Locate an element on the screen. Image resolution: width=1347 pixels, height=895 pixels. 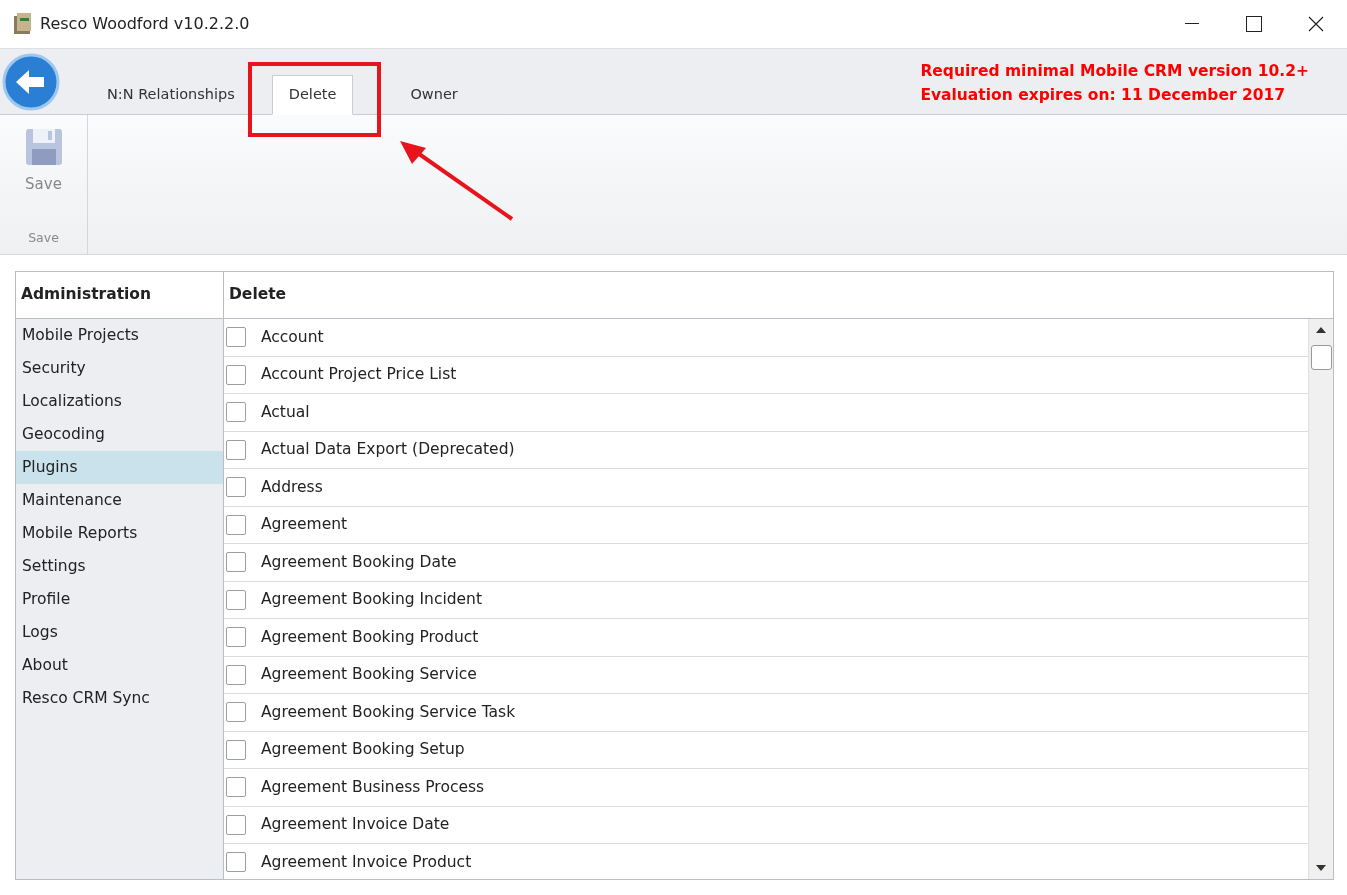
tab: Delete is located at coordinates (312, 95).